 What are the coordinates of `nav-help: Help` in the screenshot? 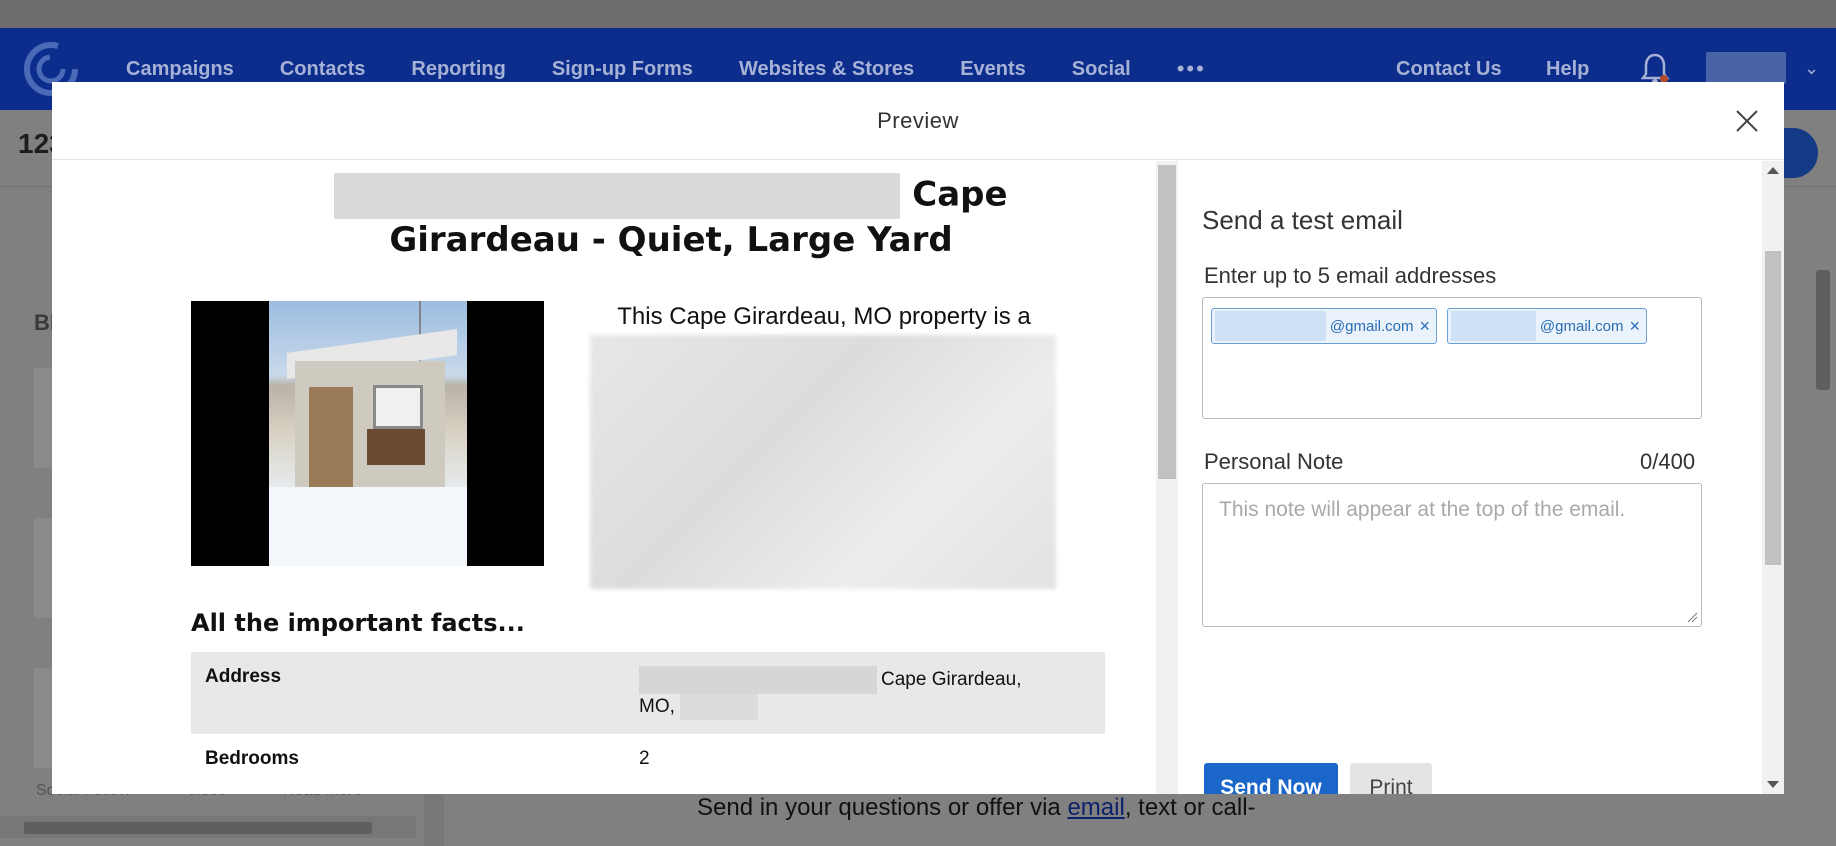 It's located at (1567, 69).